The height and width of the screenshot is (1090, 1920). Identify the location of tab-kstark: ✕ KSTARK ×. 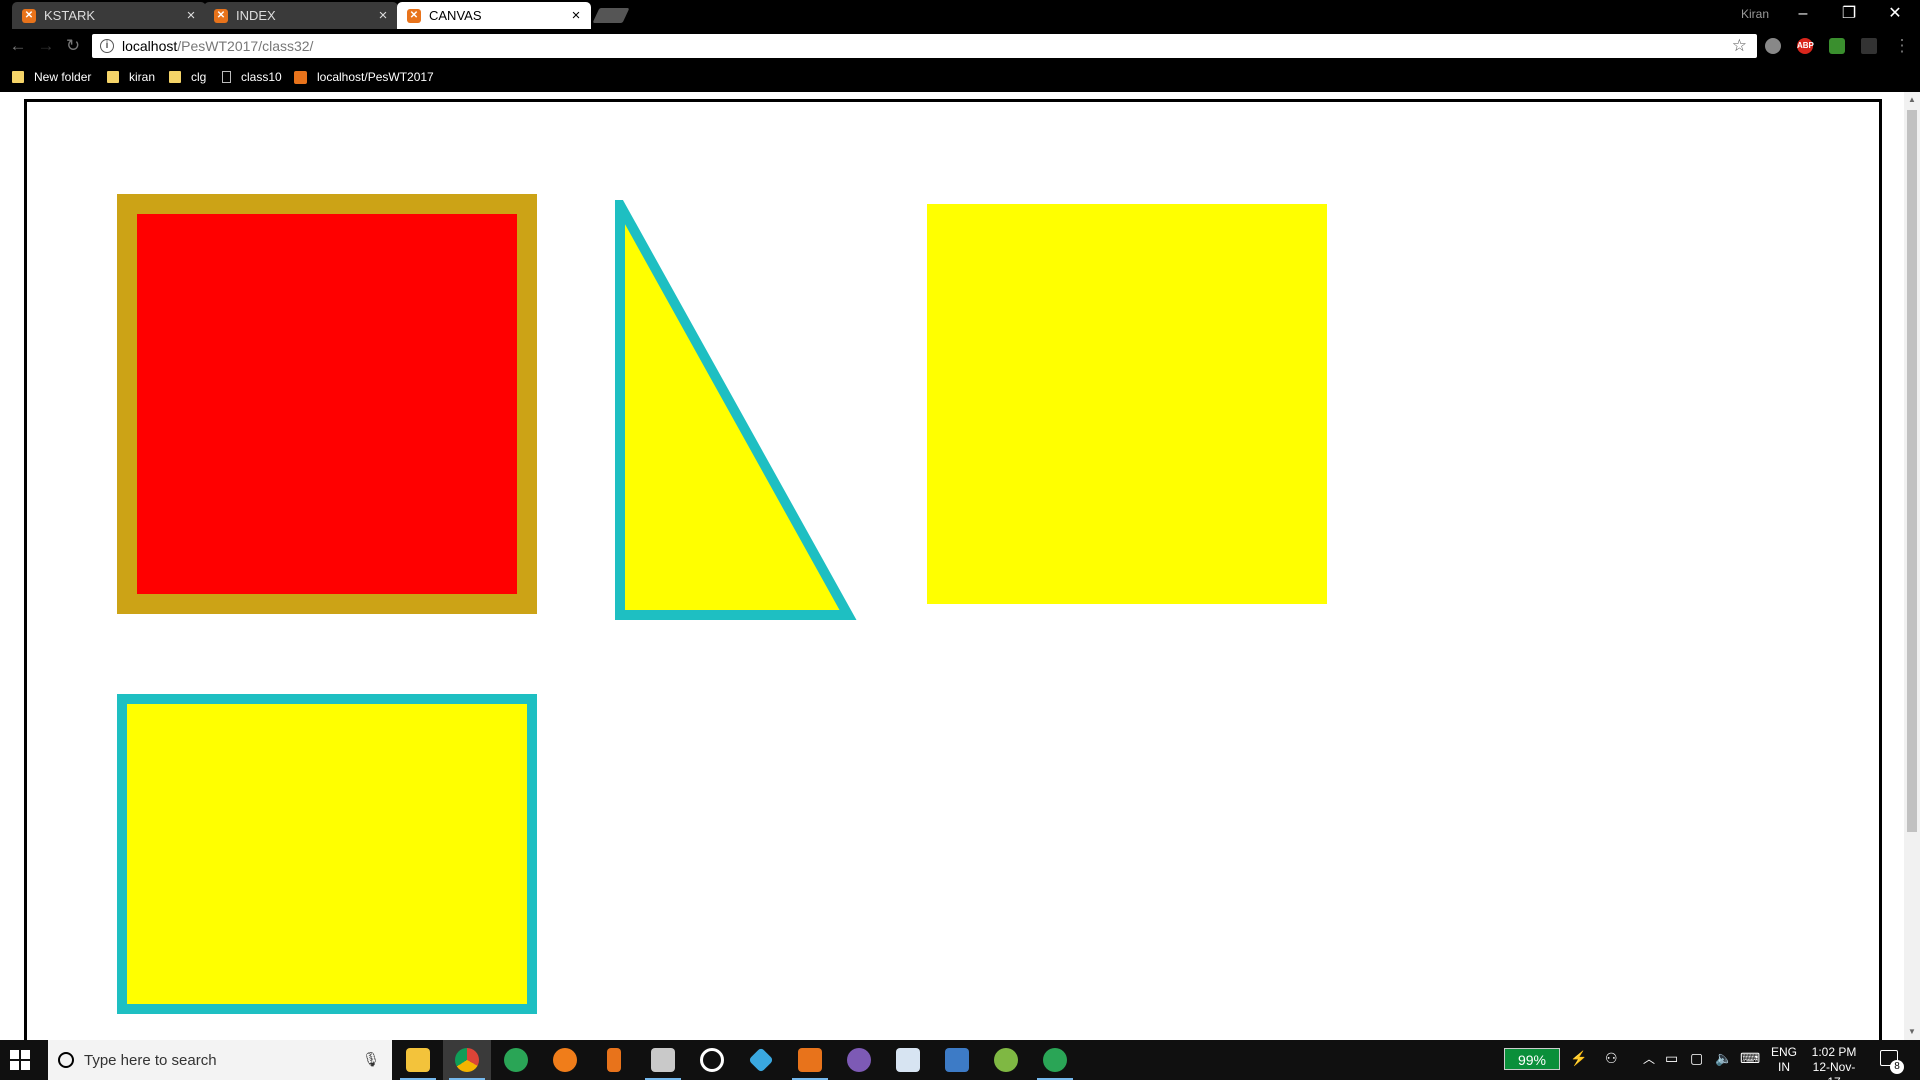
(109, 15).